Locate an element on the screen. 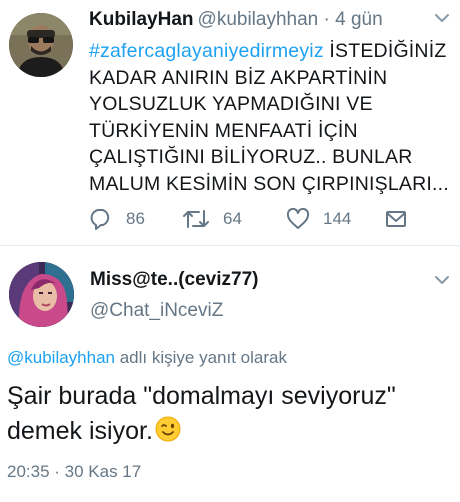  reply-suffix: adlı kişiye yanıt olarak is located at coordinates (201, 357).